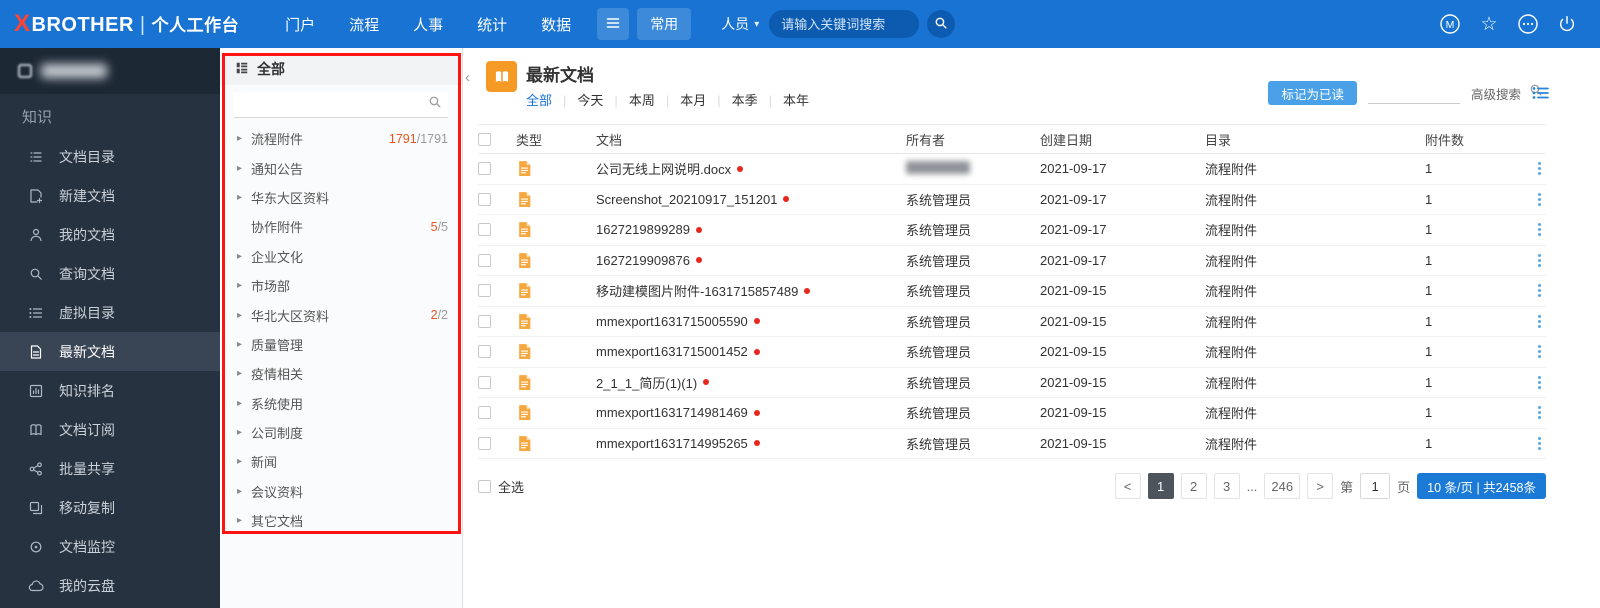  I want to click on category-item: ▸ 其它文档, so click(341, 520).